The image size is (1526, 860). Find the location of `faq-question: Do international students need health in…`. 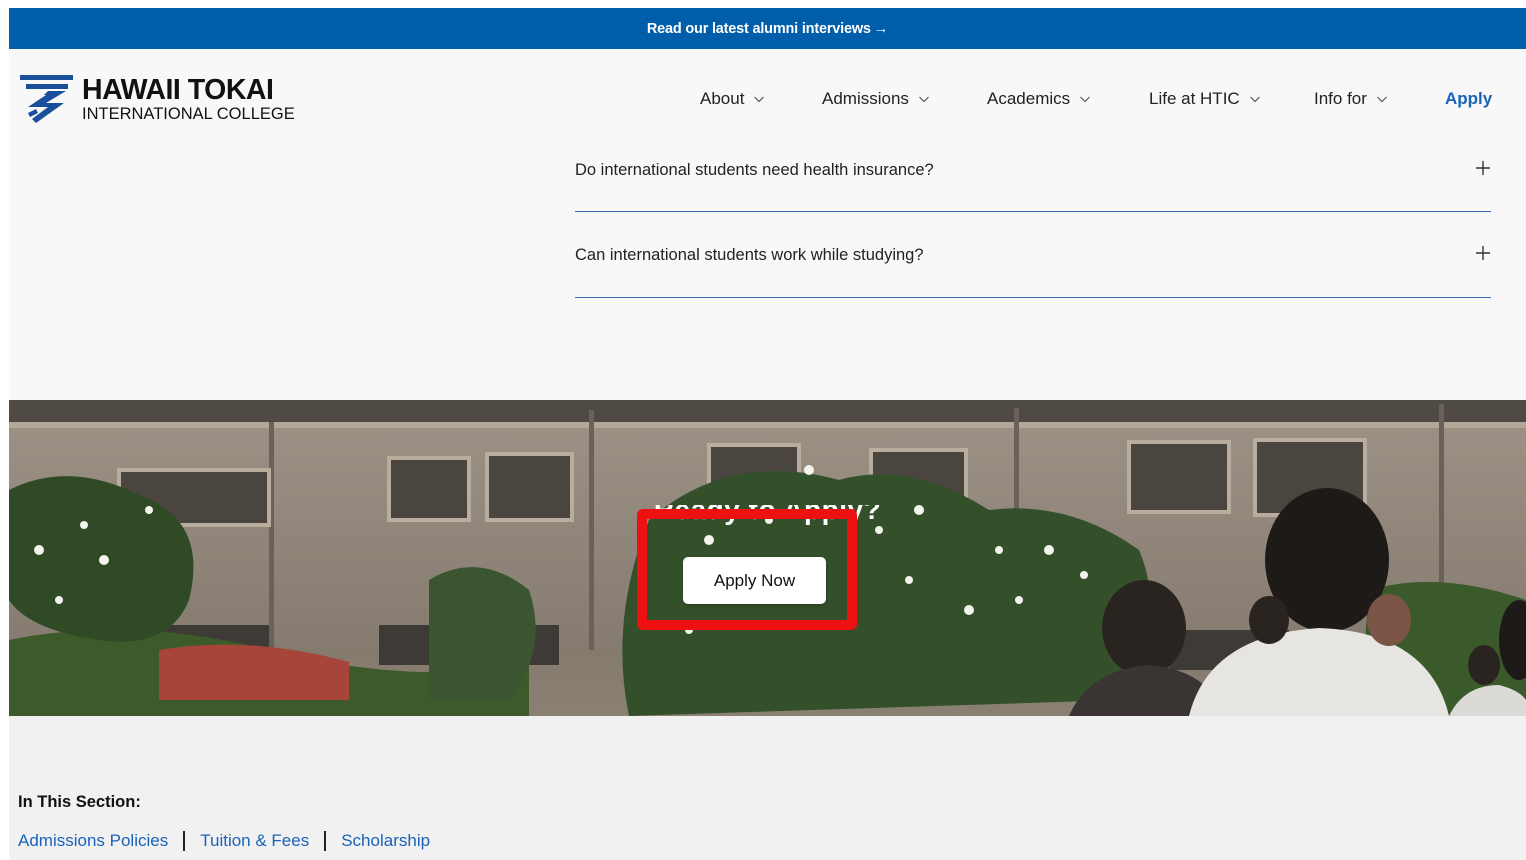

faq-question: Do international students need health in… is located at coordinates (754, 170).